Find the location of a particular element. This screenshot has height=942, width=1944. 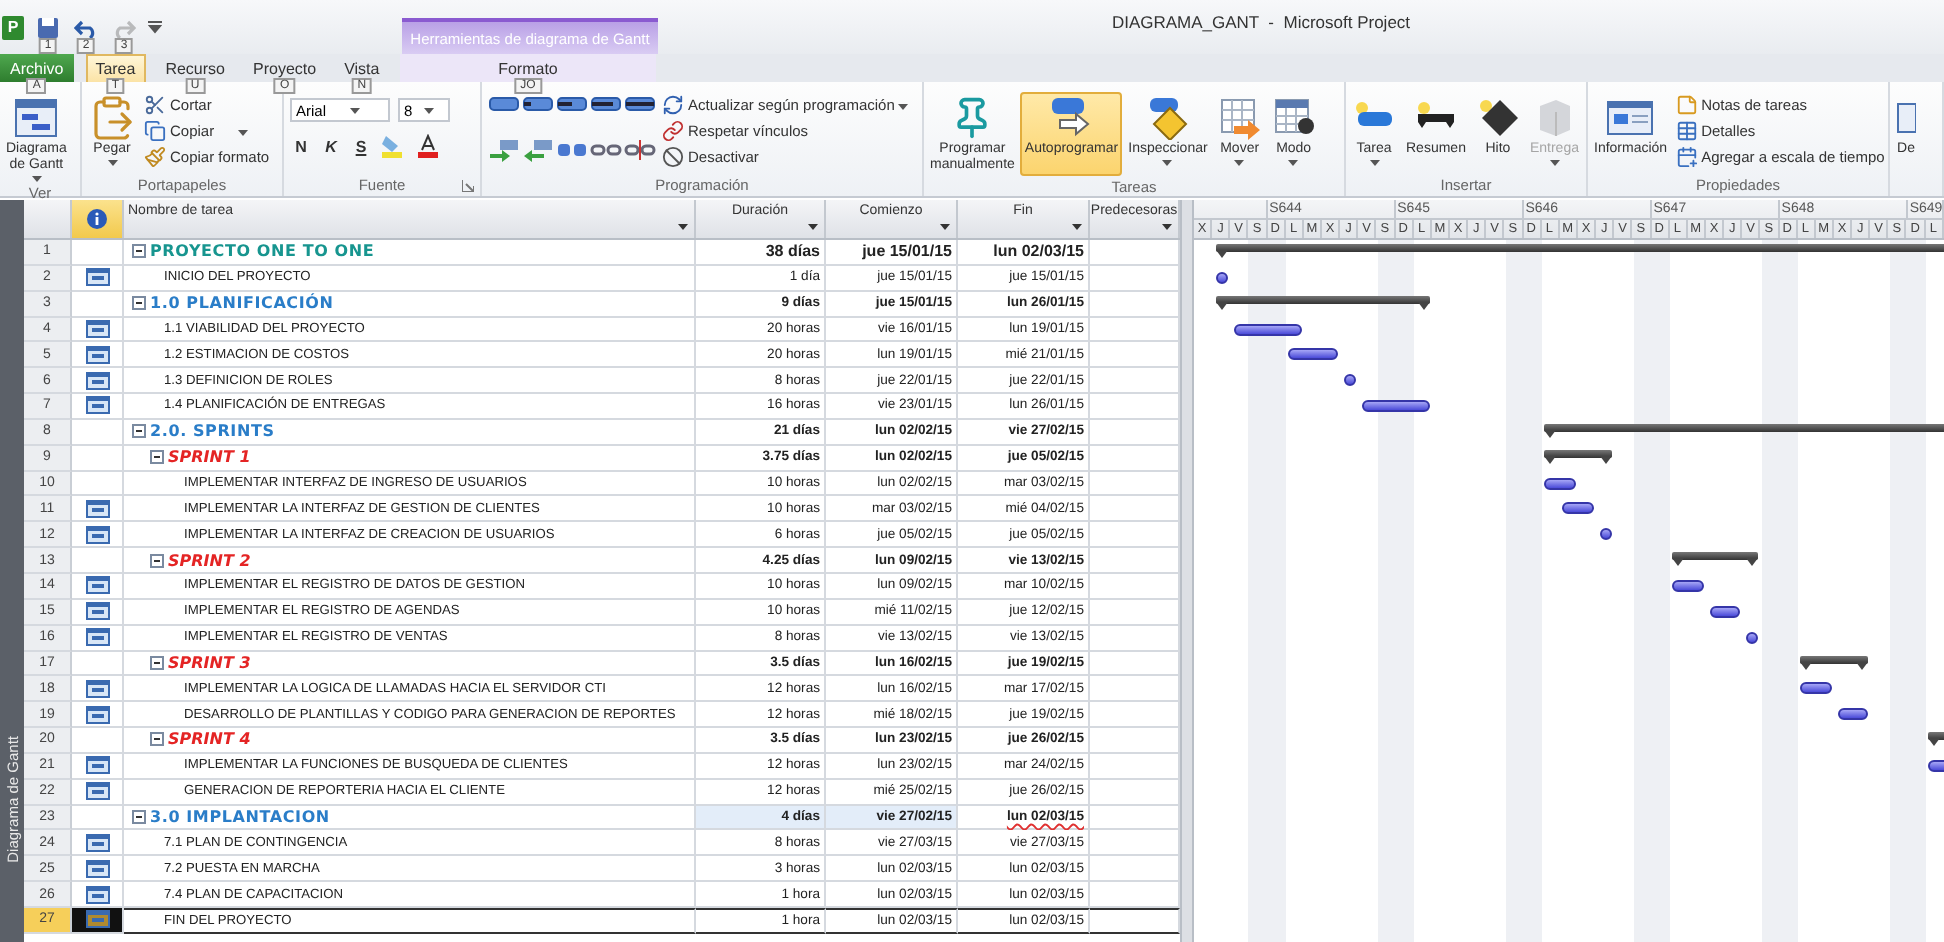

dialog-launcher-icon is located at coordinates (468, 186).